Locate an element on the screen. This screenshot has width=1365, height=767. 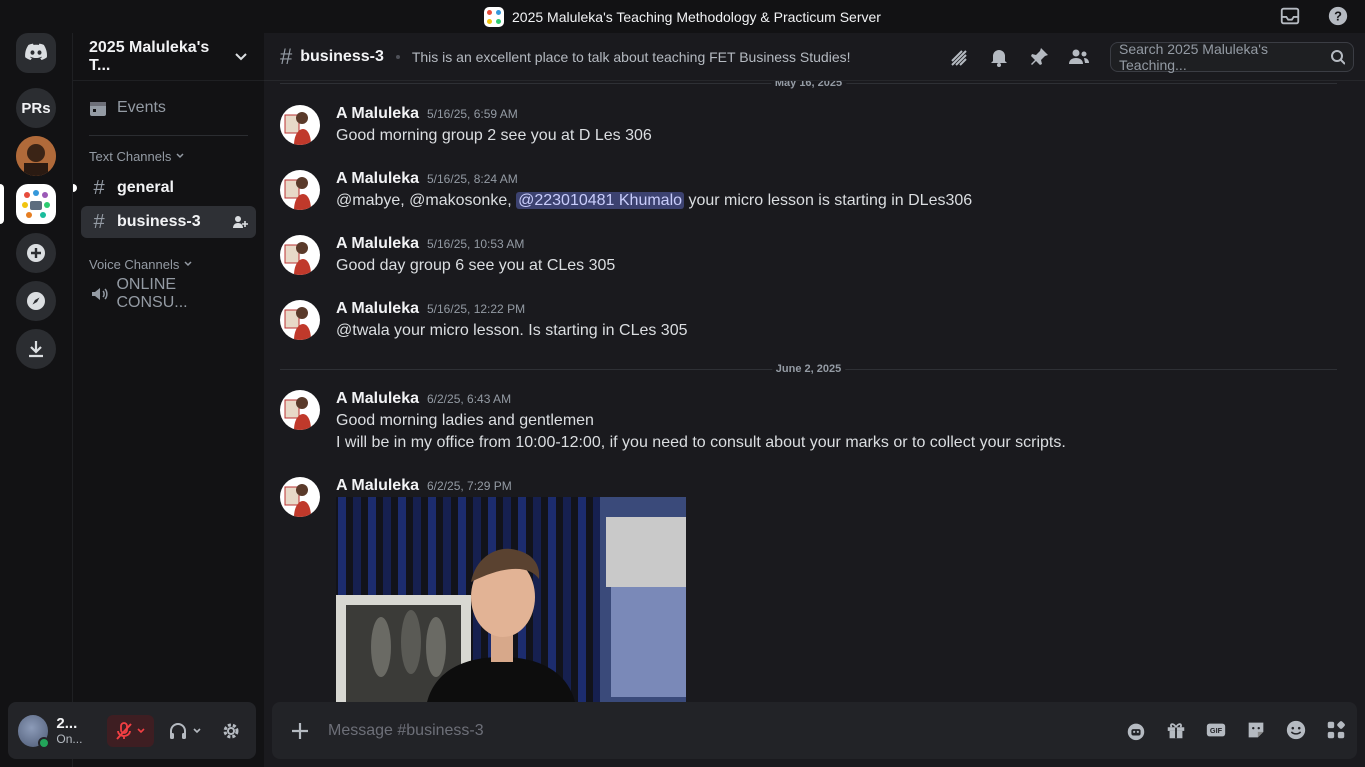
video-attachment is located at coordinates (511, 599).